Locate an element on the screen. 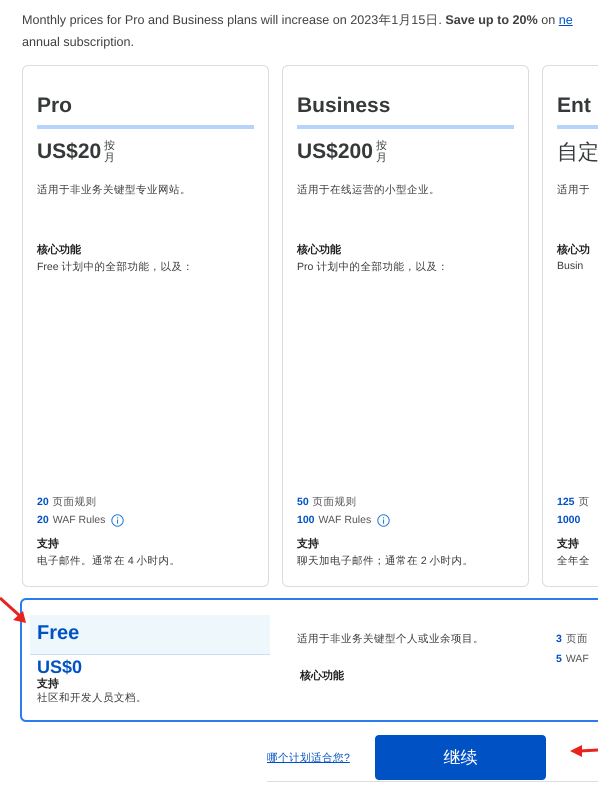  plan-description: 适用于非业务关键型专业网站。 is located at coordinates (114, 190).